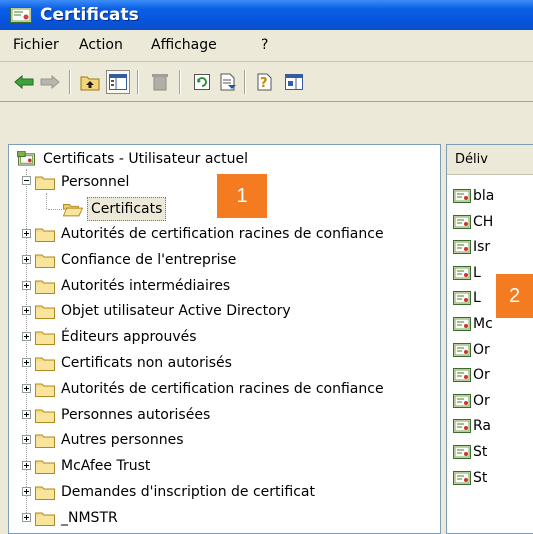 This screenshot has width=533, height=534. What do you see at coordinates (26, 158) in the screenshot?
I see `certificates-console-icon` at bounding box center [26, 158].